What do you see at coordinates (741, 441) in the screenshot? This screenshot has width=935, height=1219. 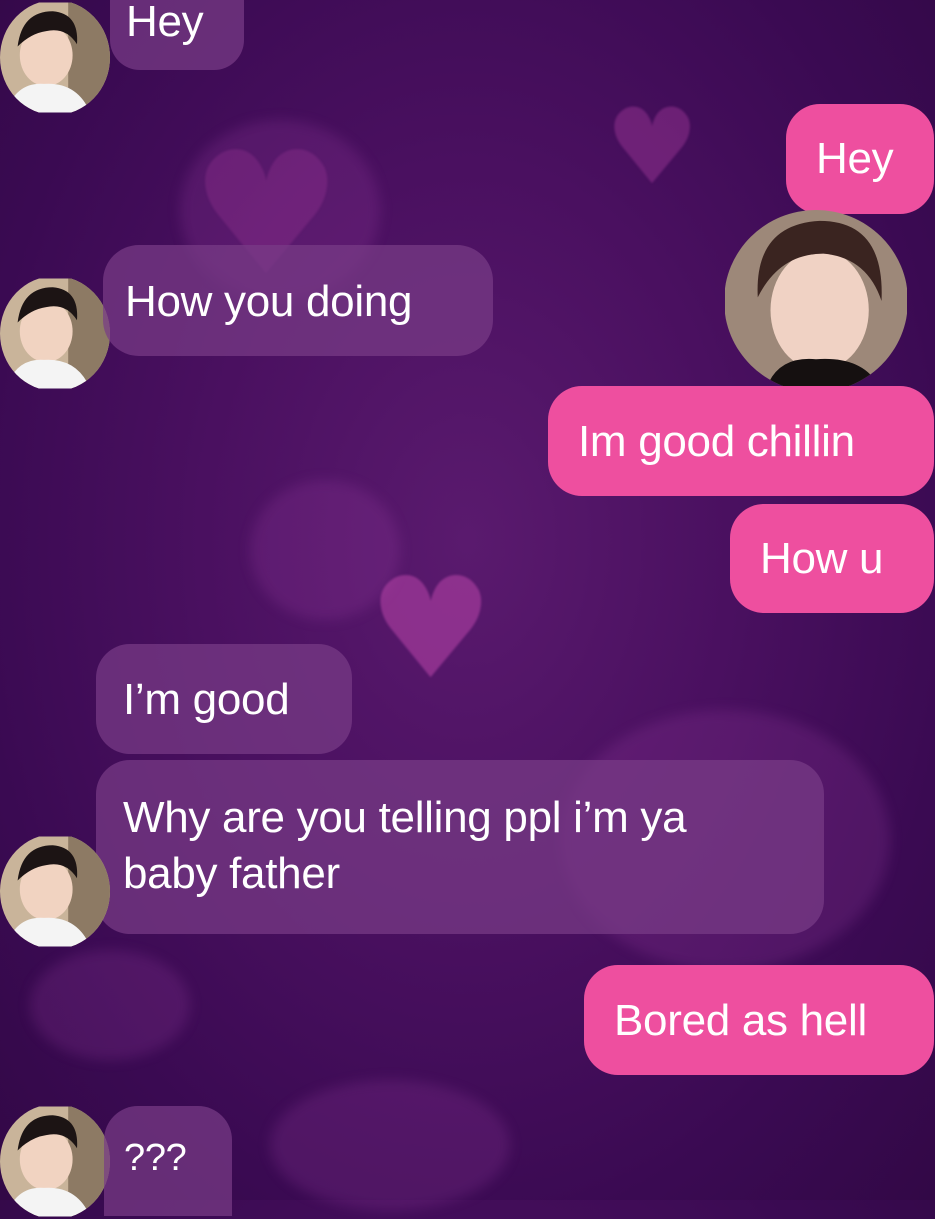 I see `message-bubble: Im good chillin` at bounding box center [741, 441].